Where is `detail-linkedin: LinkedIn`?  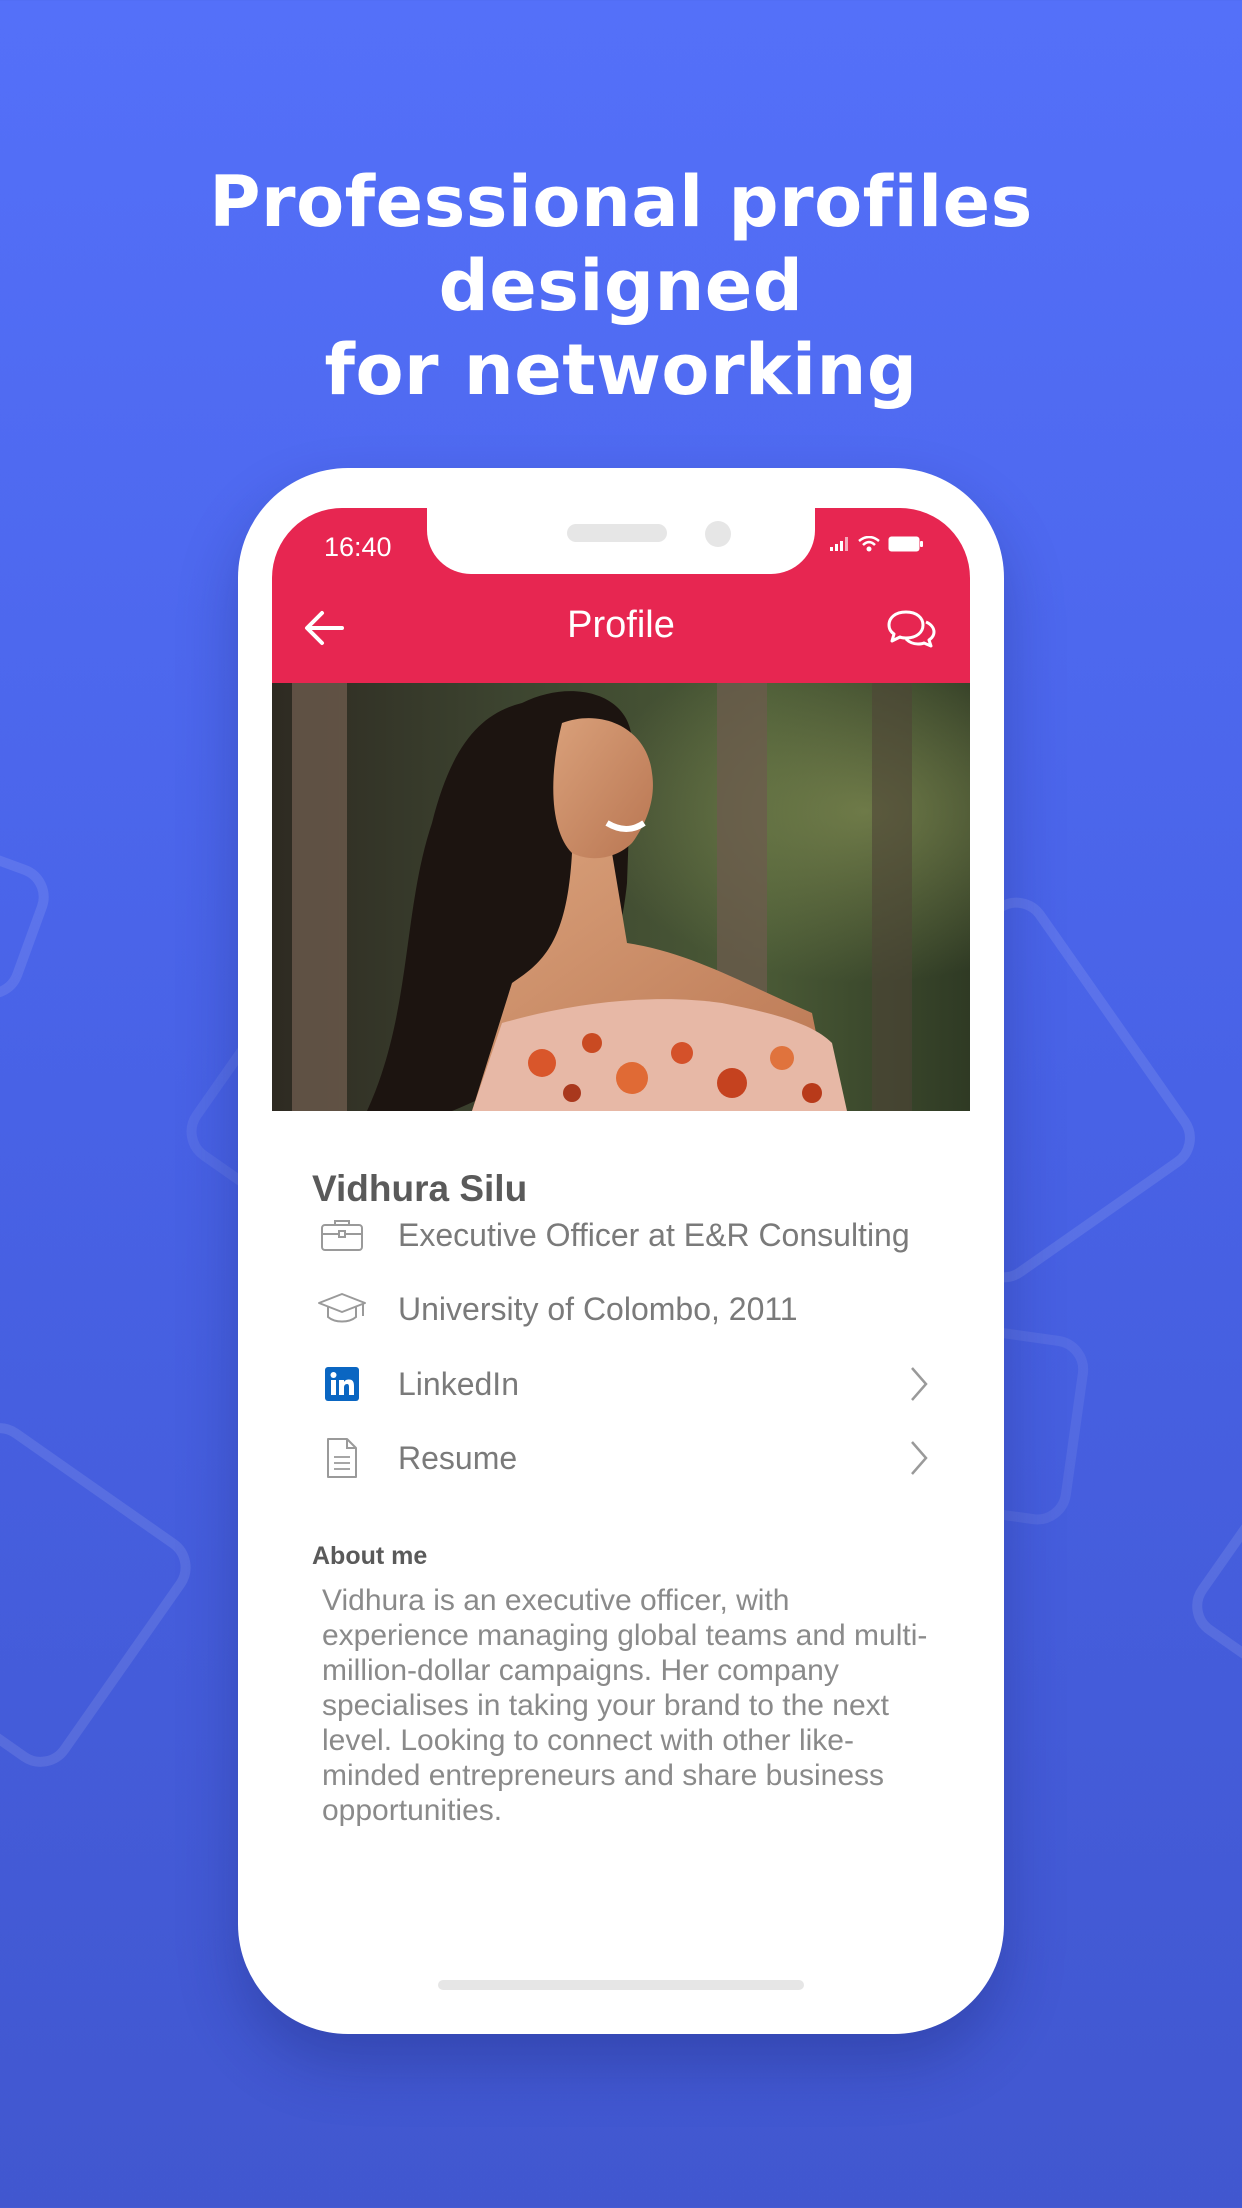
detail-linkedin: LinkedIn is located at coordinates (622, 1384).